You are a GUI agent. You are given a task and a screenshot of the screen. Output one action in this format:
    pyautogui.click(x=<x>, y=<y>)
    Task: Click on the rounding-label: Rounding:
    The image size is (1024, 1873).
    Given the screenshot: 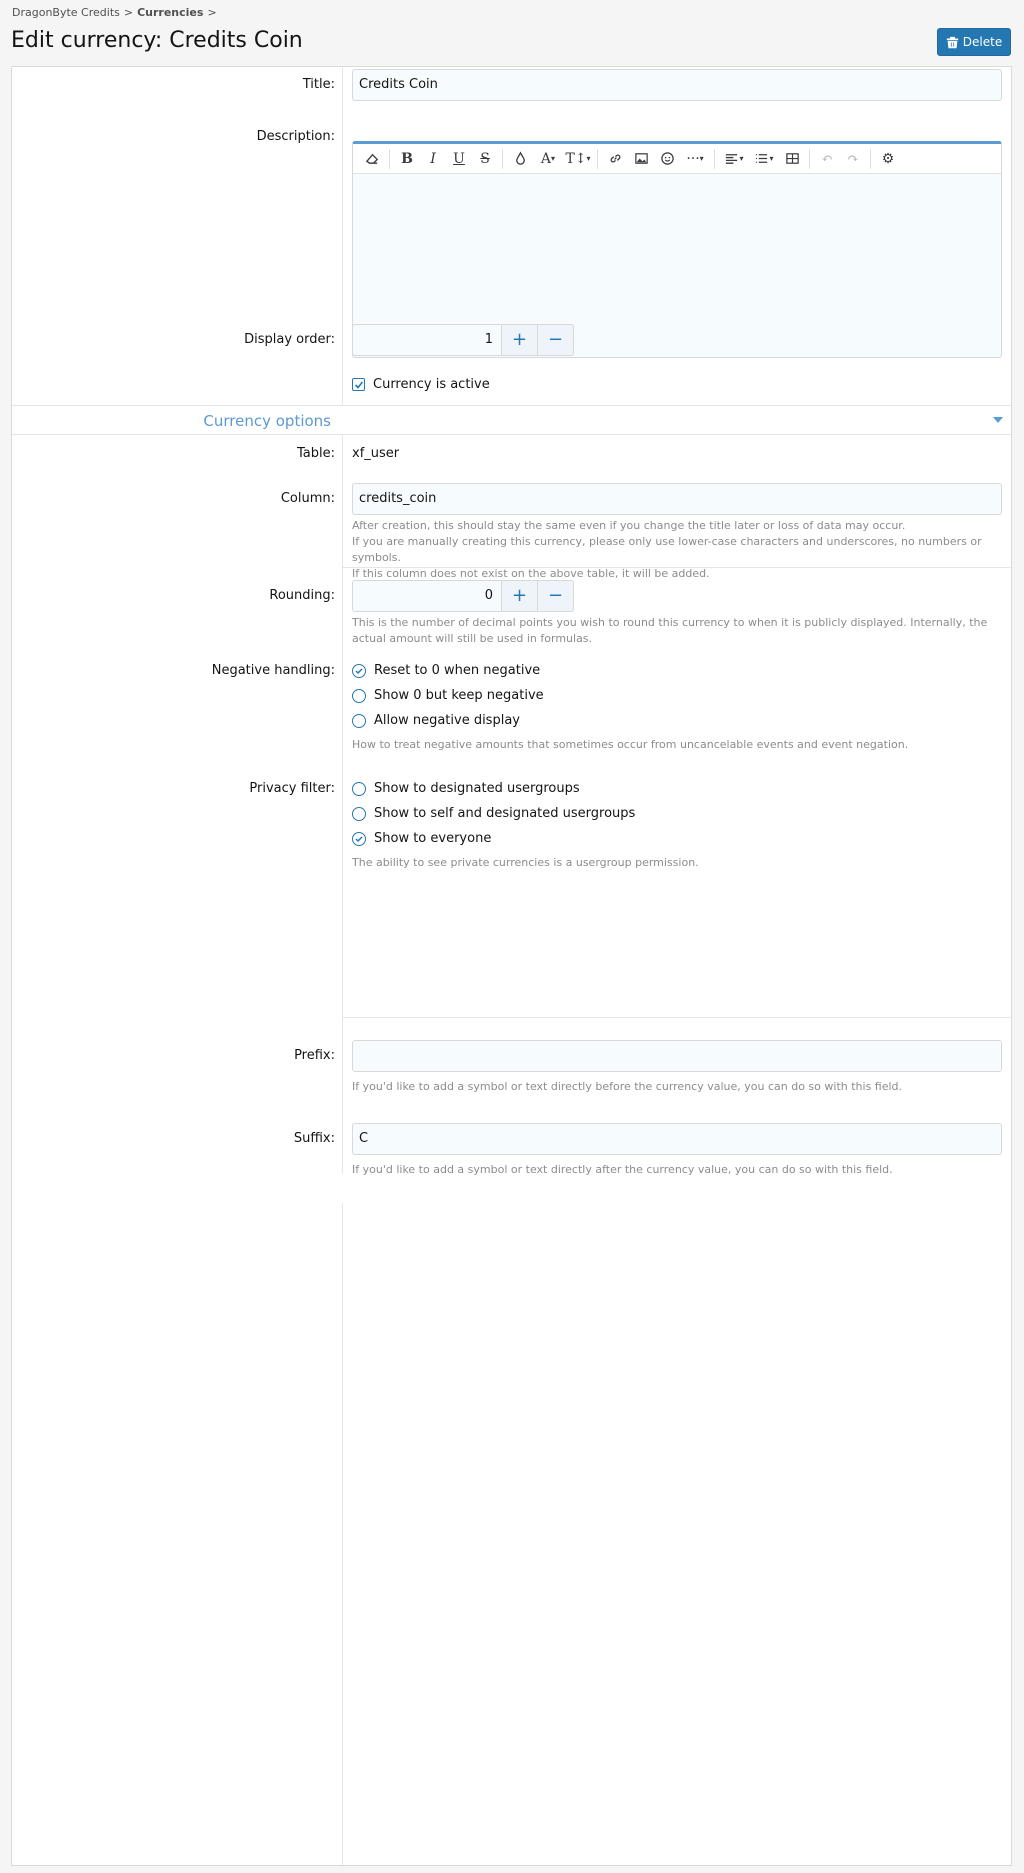 What is the action you would take?
    pyautogui.click(x=302, y=595)
    